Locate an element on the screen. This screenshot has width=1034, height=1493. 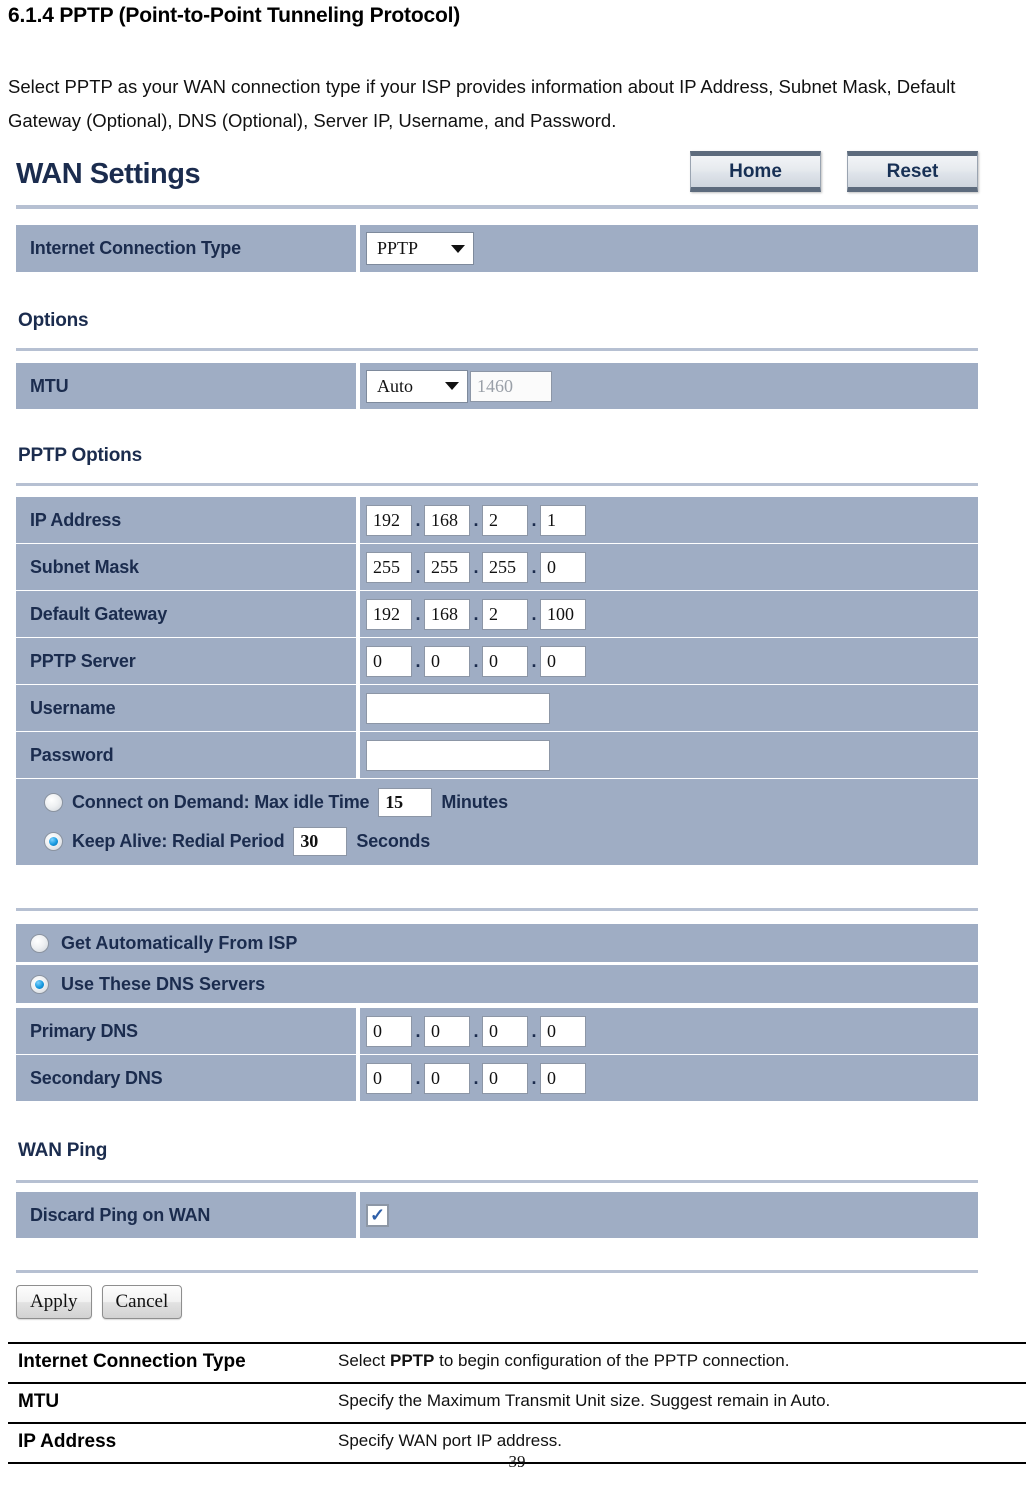
pptp-server-octet-3: 0 is located at coordinates (505, 661).